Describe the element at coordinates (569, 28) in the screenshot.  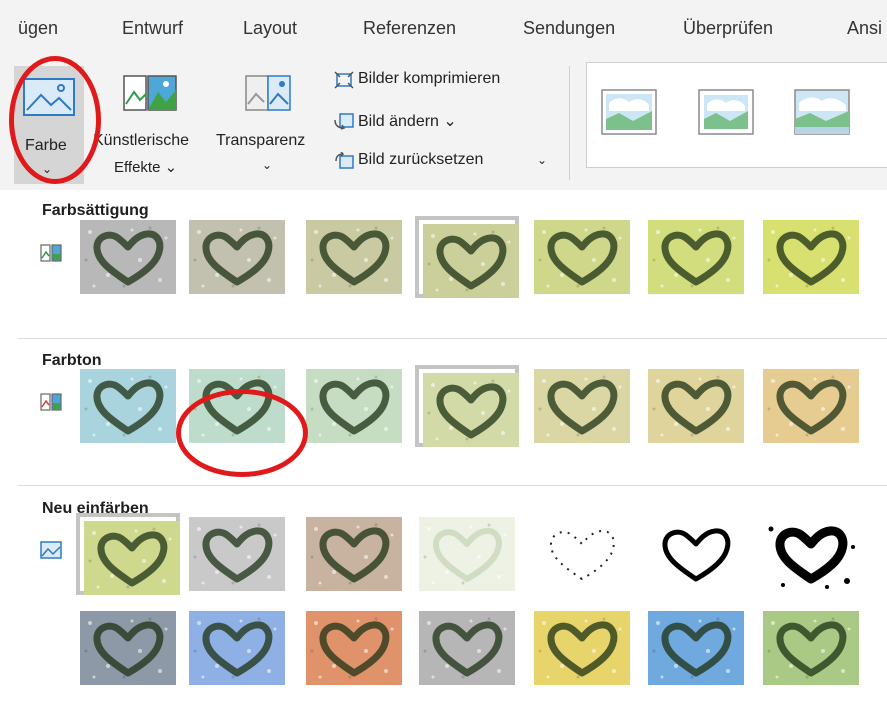
I see `tab-sendungen: Sendungen` at that location.